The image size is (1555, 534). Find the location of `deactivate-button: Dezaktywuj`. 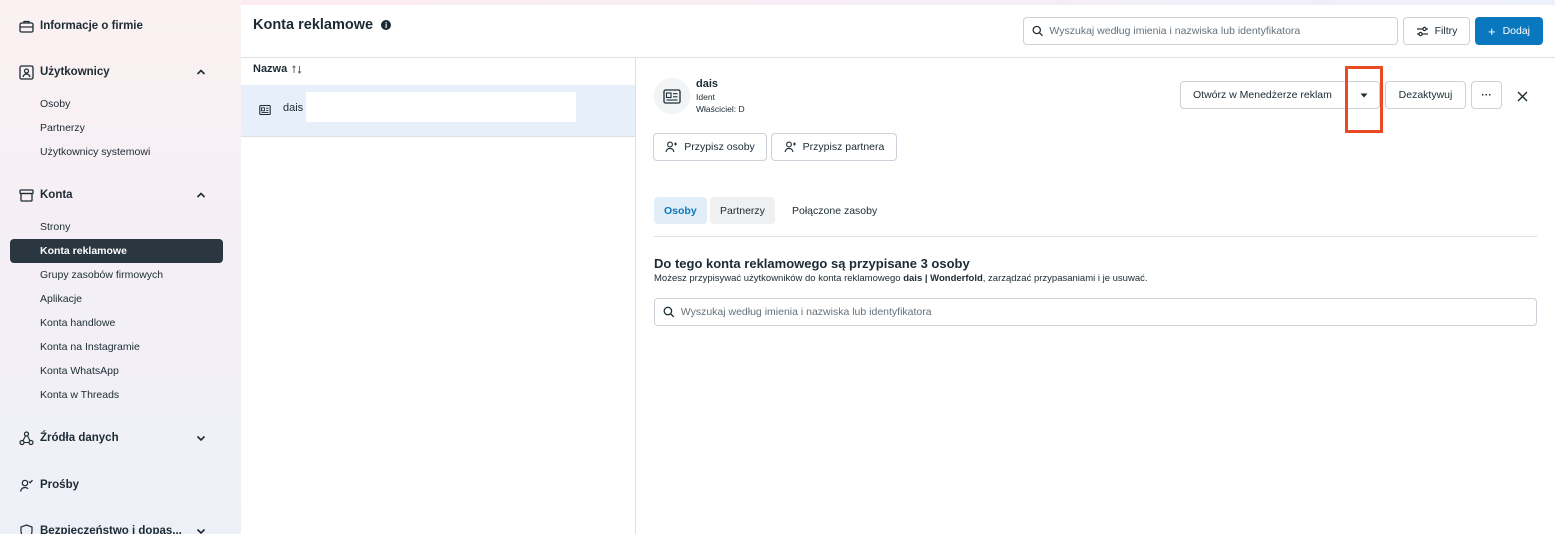

deactivate-button: Dezaktywuj is located at coordinates (1425, 95).